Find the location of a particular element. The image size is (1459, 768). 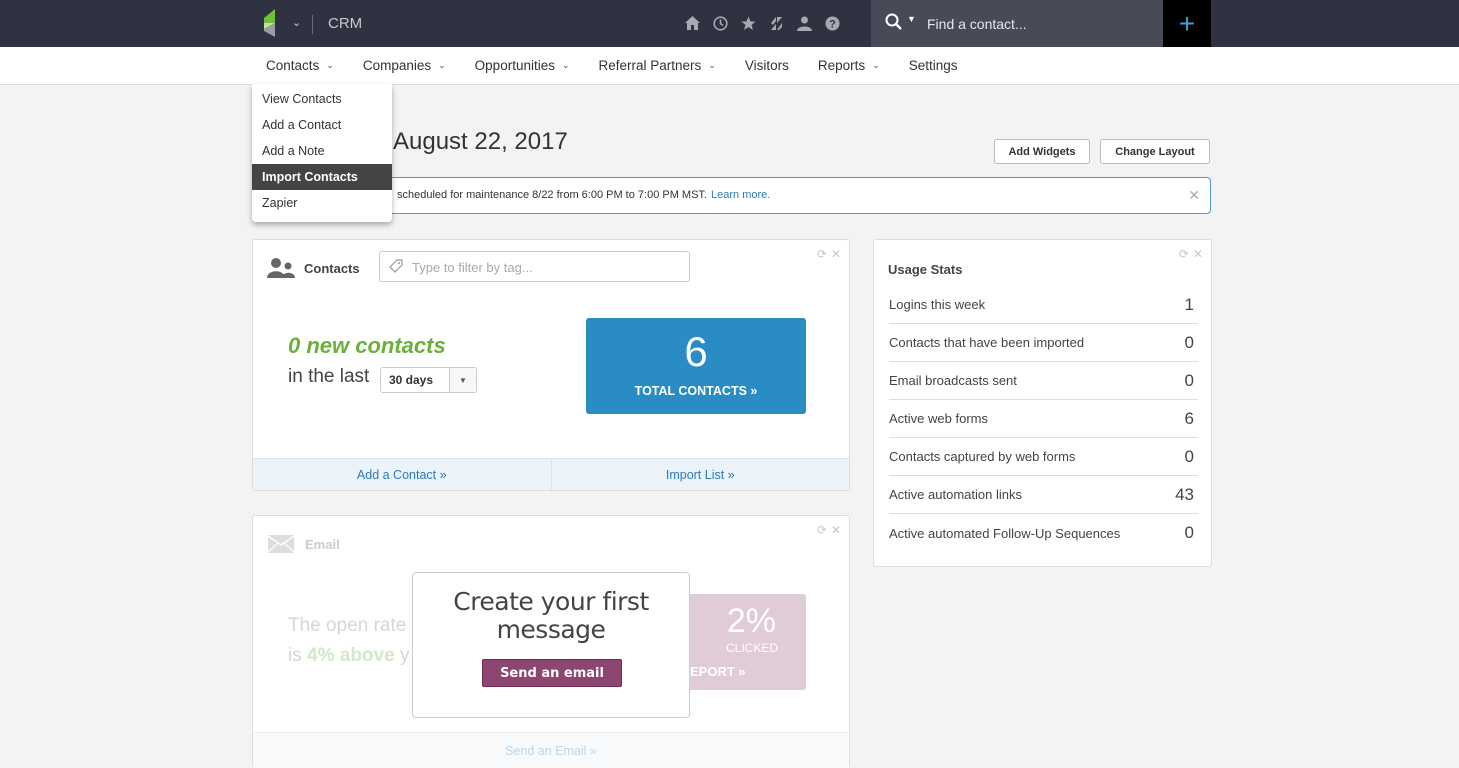

stat-label: Active automation links is located at coordinates (955, 494).